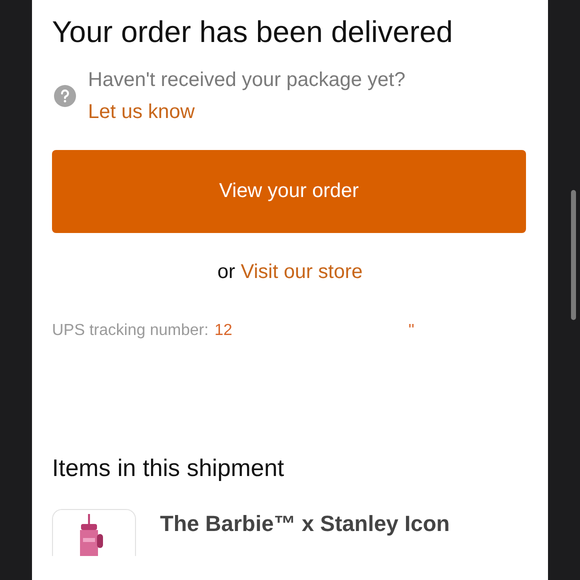  I want to click on let-us-know-link: Let us know, so click(141, 112).